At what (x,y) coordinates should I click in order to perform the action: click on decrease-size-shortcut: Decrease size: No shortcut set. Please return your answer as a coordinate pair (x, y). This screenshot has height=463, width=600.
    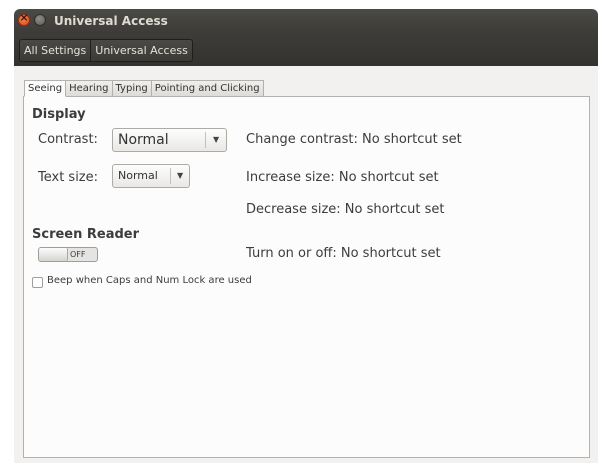
    Looking at the image, I should click on (345, 209).